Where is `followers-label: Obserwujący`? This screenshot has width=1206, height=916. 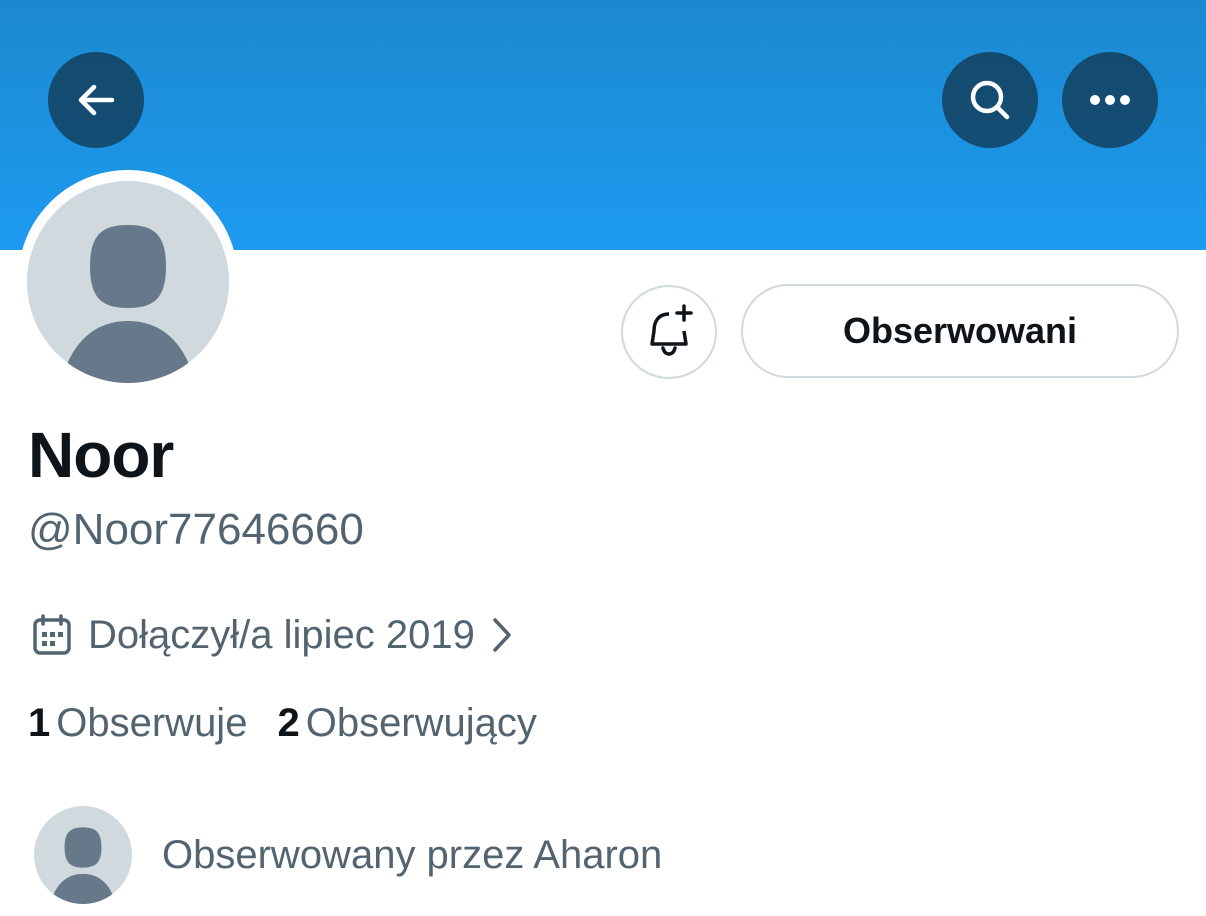
followers-label: Obserwujący is located at coordinates (421, 722).